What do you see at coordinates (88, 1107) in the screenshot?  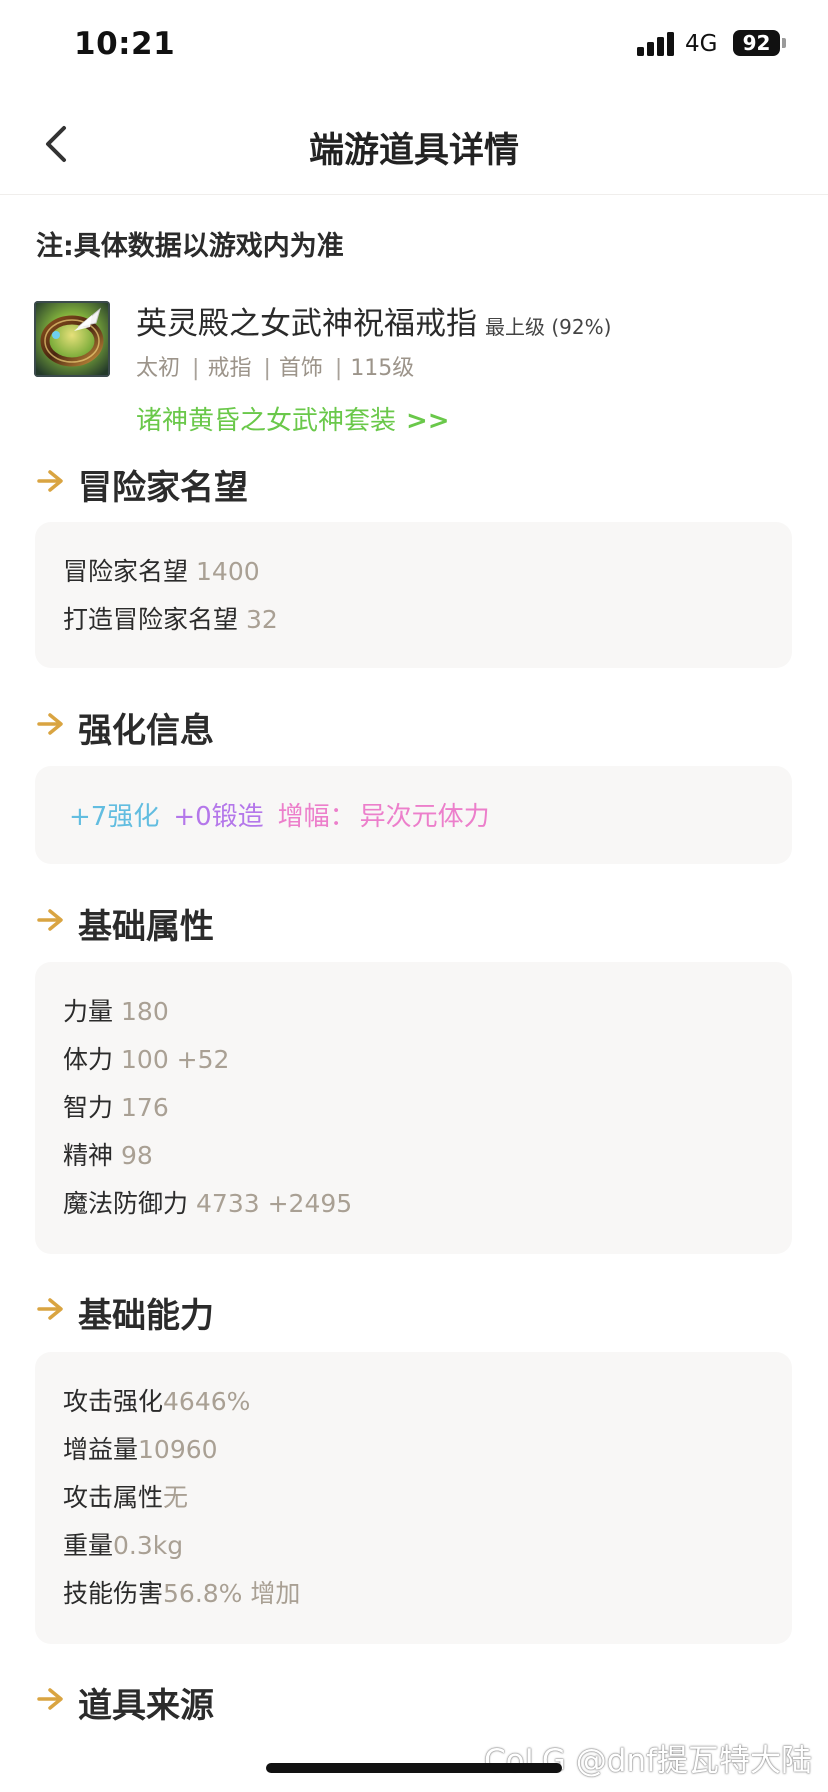 I see `row-label: 智力` at bounding box center [88, 1107].